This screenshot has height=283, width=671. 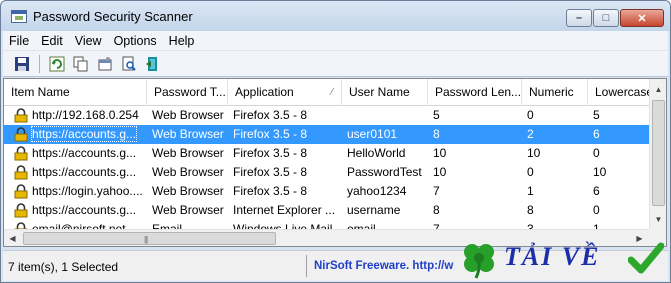 What do you see at coordinates (600, 172) in the screenshot?
I see `cell-lowercase-text: 10` at bounding box center [600, 172].